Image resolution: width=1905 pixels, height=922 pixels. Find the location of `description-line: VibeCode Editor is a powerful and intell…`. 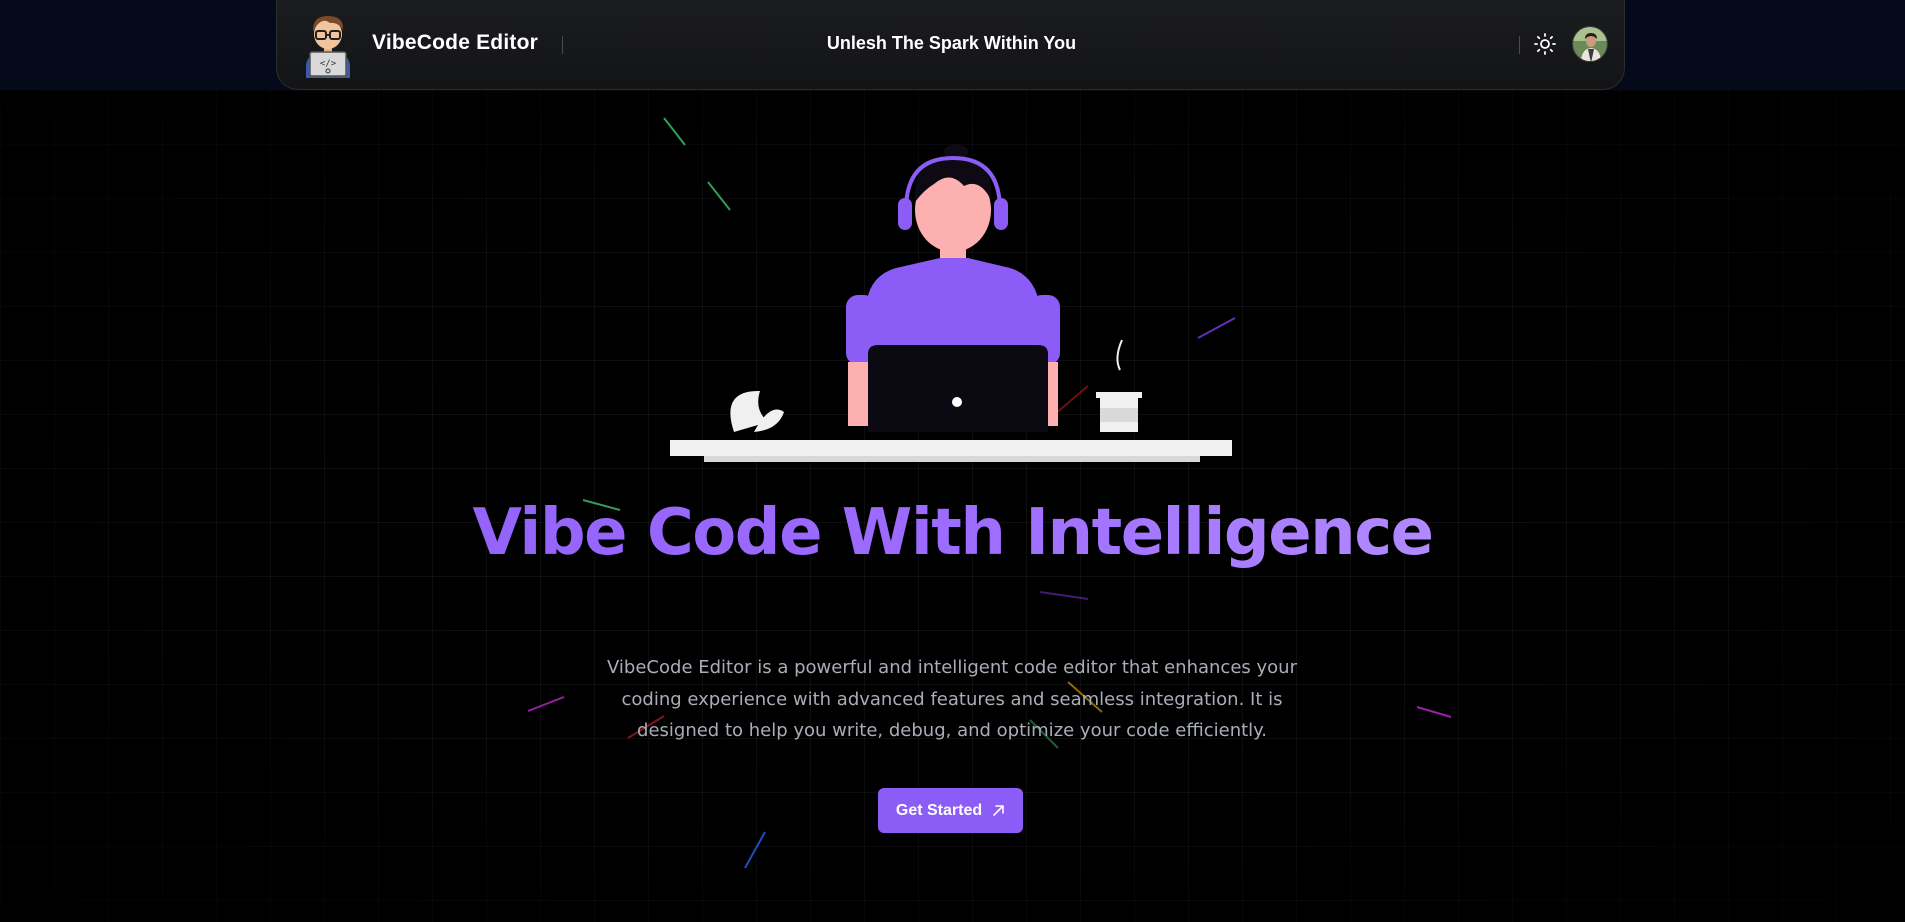

description-line: VibeCode Editor is a powerful and intell… is located at coordinates (952, 667).